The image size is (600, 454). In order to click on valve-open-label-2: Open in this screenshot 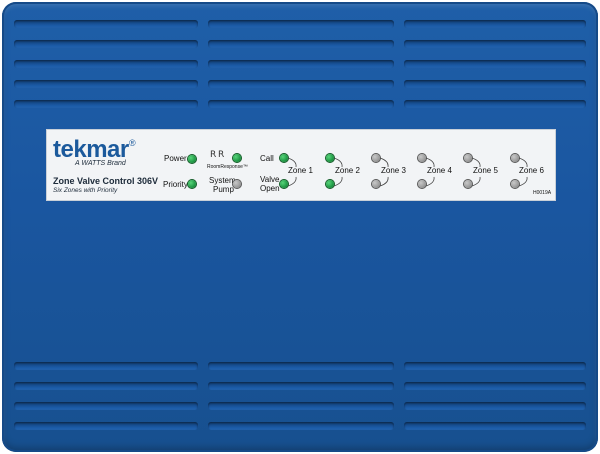, I will do `click(270, 188)`.